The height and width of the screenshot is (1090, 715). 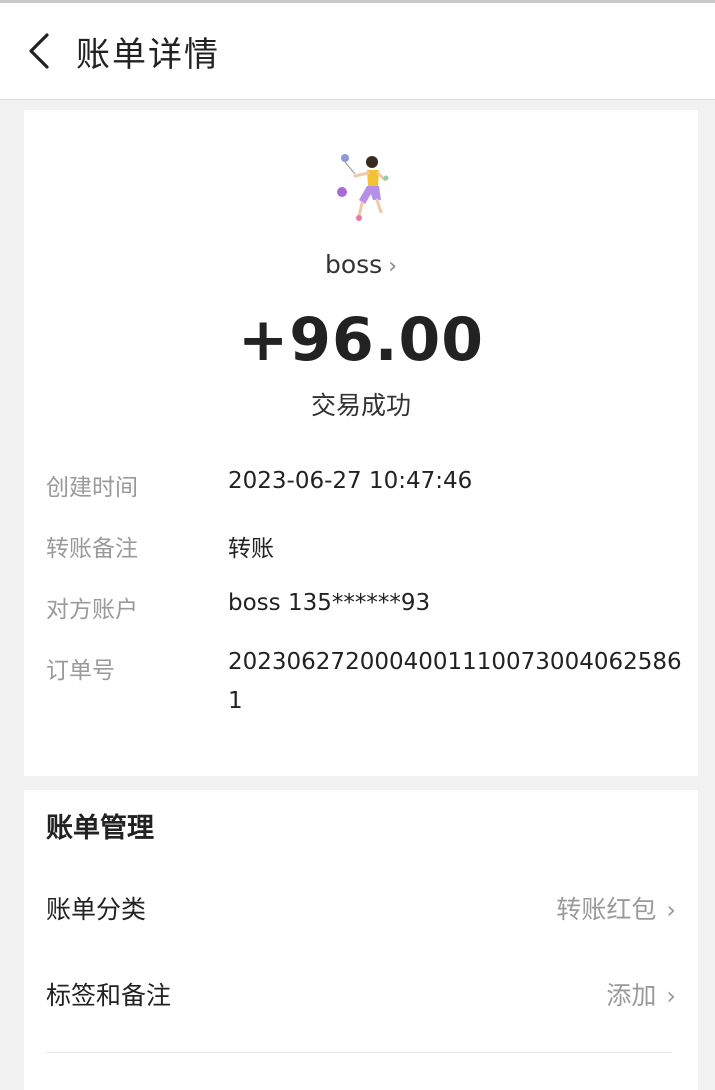 I want to click on add-value: 添加, so click(x=631, y=995).